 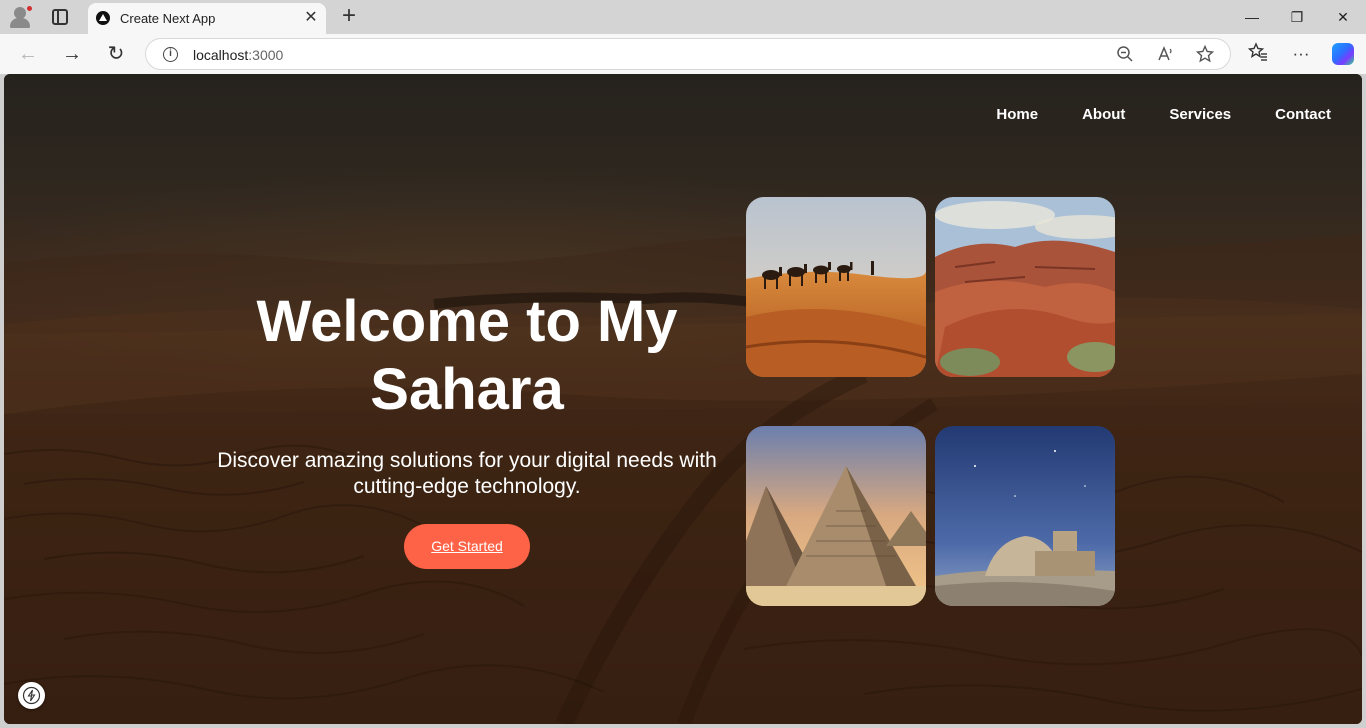 What do you see at coordinates (103, 18) in the screenshot?
I see `nextjs-favicon-icon` at bounding box center [103, 18].